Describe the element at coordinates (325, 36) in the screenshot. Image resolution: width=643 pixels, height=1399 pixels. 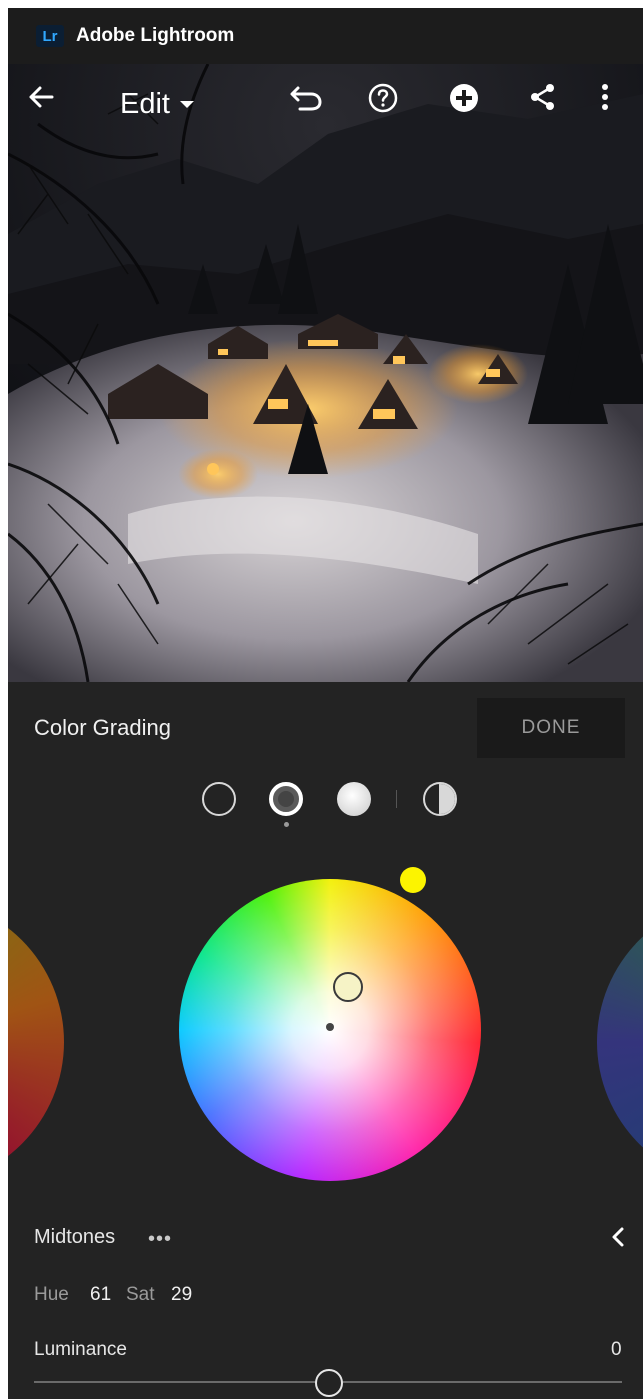
I see `title-bar: Lr Adobe Lightroom` at that location.